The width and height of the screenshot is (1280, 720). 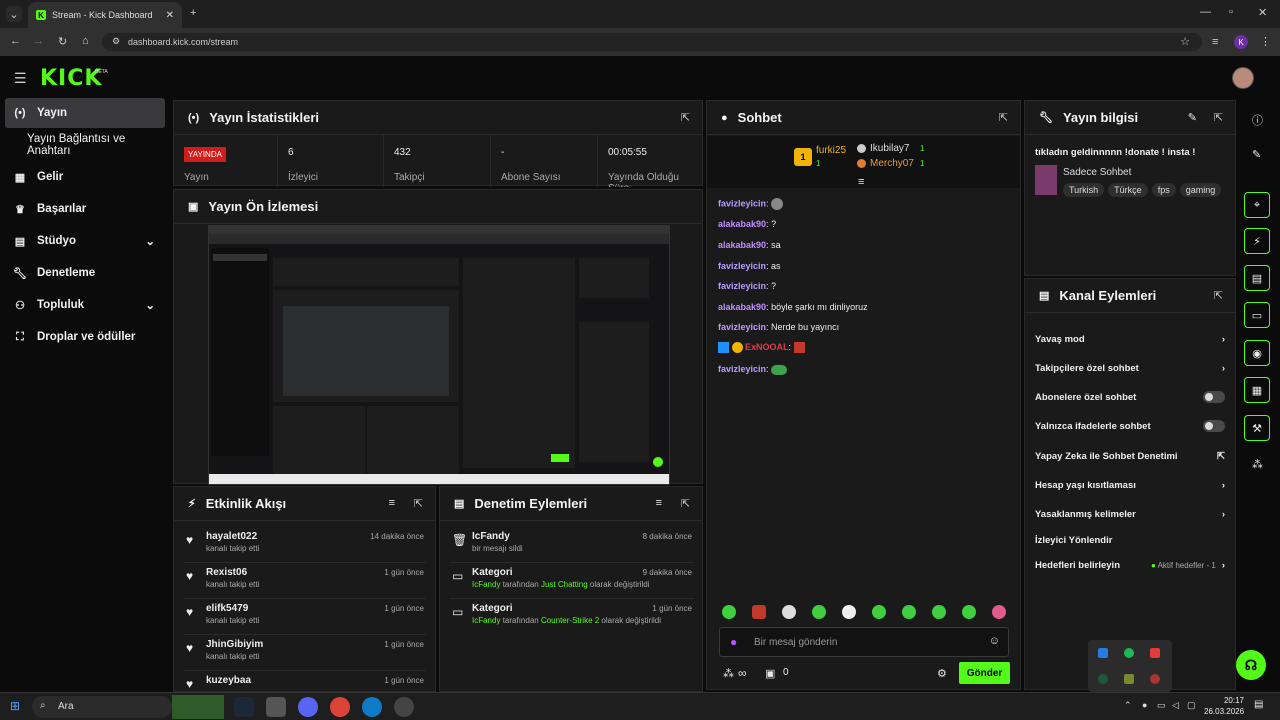 What do you see at coordinates (85, 337) in the screenshot?
I see `sidebar-item-droplar: ⛶ Droplar ve ödüller` at bounding box center [85, 337].